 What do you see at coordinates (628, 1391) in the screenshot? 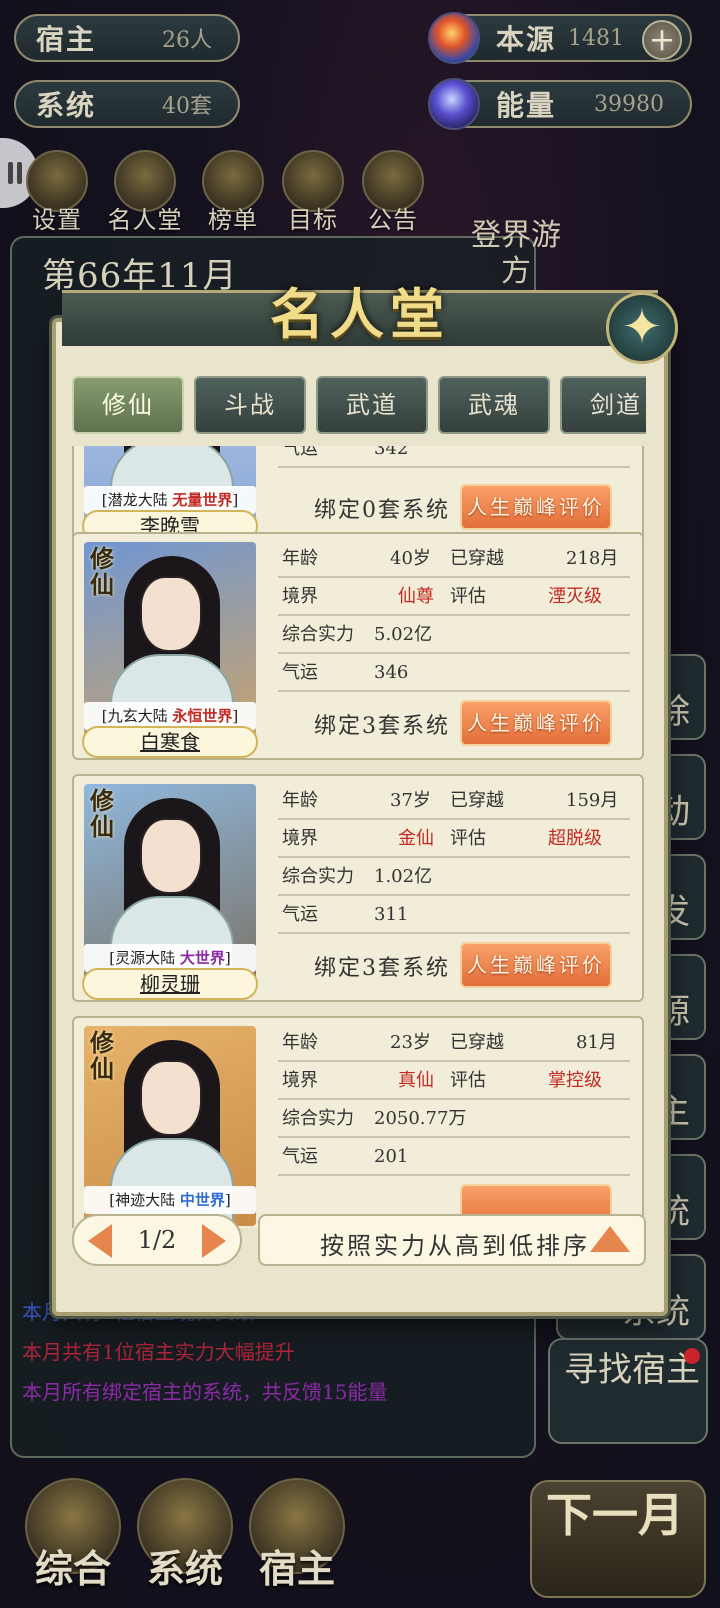
I see `find-host-button: 寻找宿主` at bounding box center [628, 1391].